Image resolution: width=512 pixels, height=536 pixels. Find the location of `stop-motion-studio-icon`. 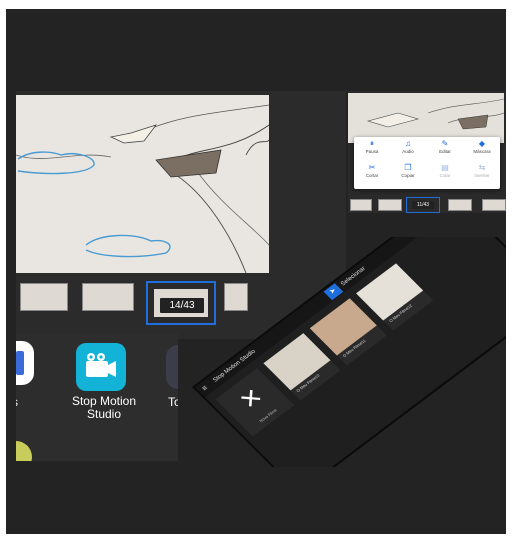

stop-motion-studio-icon is located at coordinates (101, 367).